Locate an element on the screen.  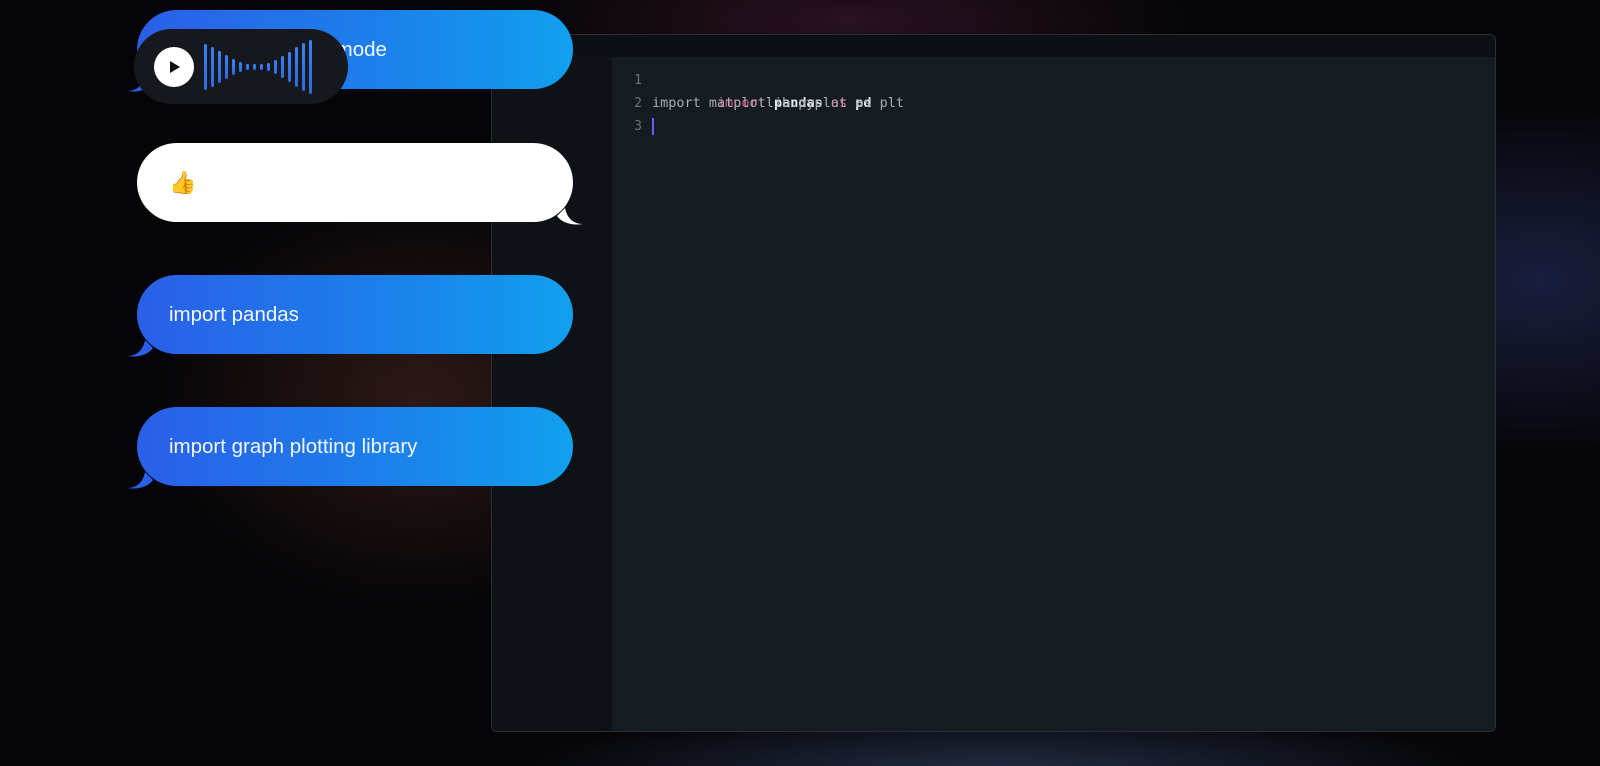
line-content is located at coordinates (653, 126).